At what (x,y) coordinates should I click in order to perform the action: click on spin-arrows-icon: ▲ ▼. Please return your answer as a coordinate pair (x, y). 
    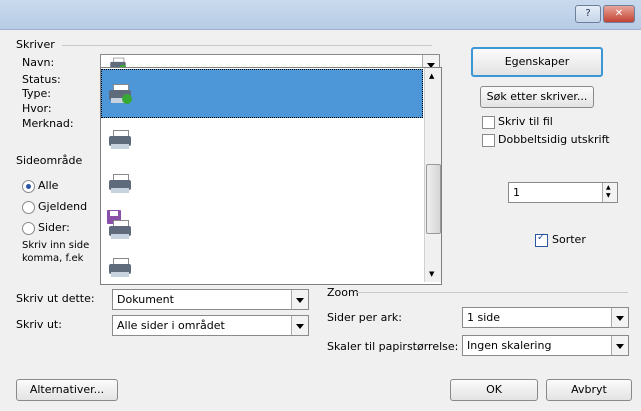
    Looking at the image, I should click on (609, 192).